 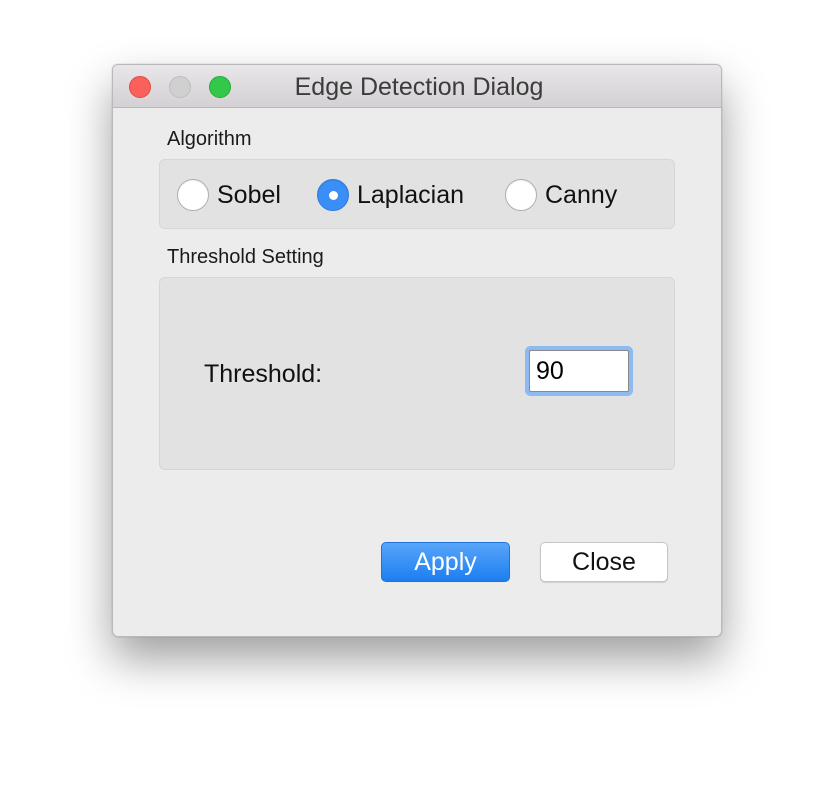 What do you see at coordinates (140, 87) in the screenshot?
I see `close-window-icon` at bounding box center [140, 87].